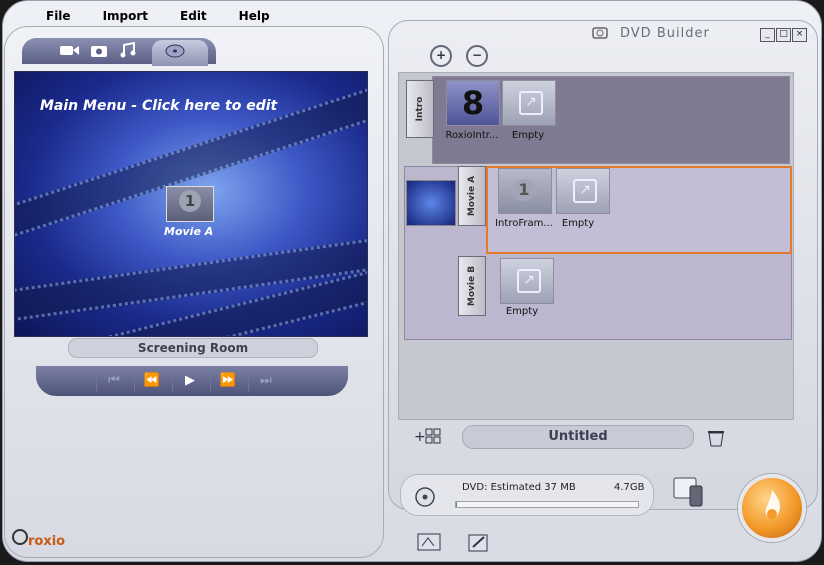 The height and width of the screenshot is (565, 824). I want to click on tab-intro: Intro, so click(420, 109).